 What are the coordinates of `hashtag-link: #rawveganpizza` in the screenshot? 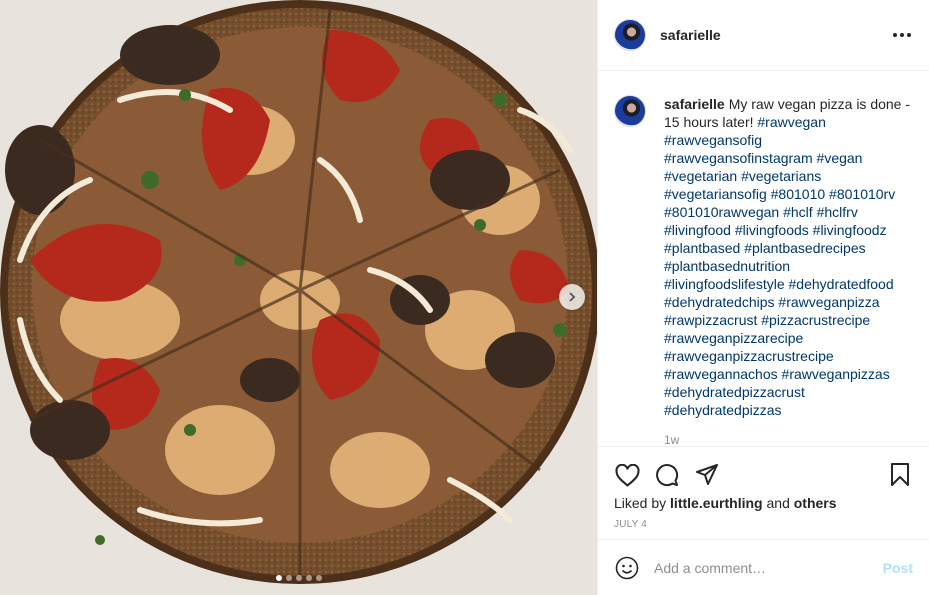 It's located at (828, 302).